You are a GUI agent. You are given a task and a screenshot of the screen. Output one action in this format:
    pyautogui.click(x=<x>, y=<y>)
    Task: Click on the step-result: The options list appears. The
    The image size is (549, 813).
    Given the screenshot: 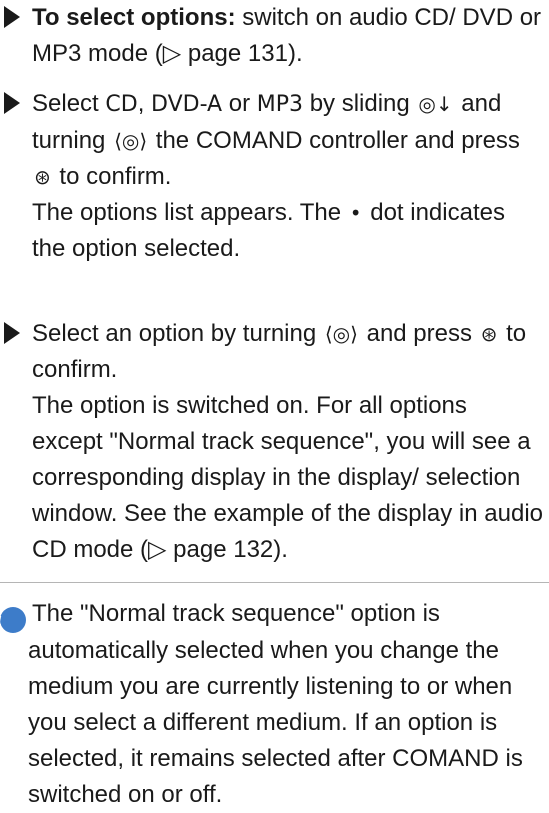 What is the action you would take?
    pyautogui.click(x=190, y=212)
    